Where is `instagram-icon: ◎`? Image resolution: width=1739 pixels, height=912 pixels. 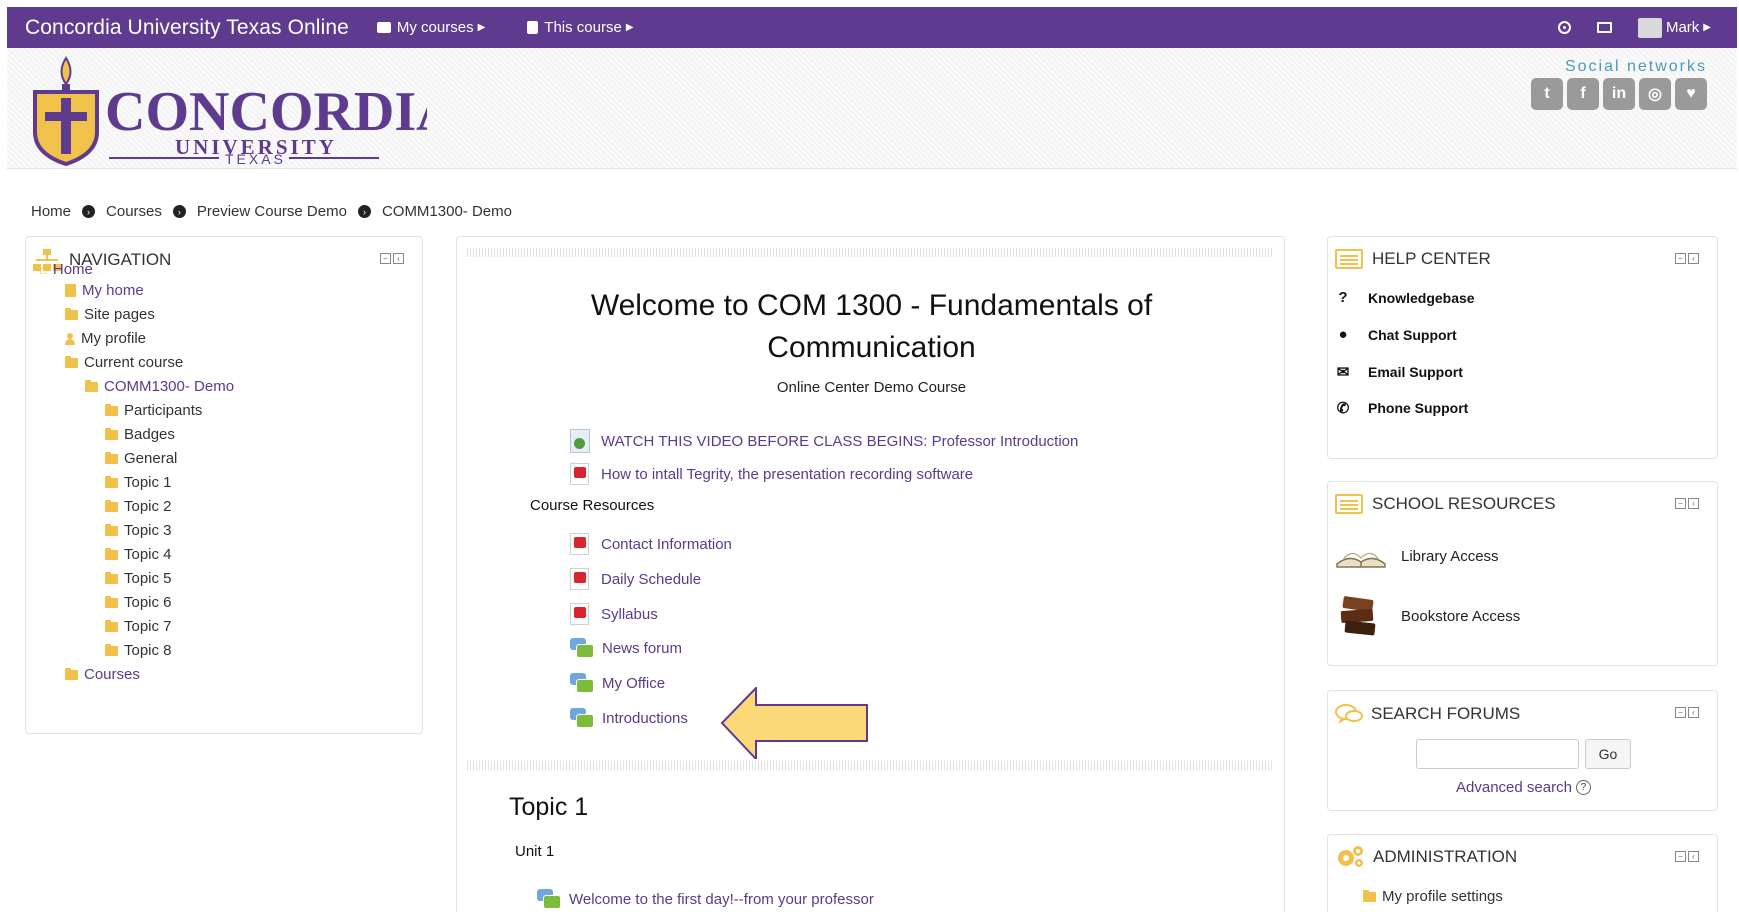 instagram-icon: ◎ is located at coordinates (1655, 94).